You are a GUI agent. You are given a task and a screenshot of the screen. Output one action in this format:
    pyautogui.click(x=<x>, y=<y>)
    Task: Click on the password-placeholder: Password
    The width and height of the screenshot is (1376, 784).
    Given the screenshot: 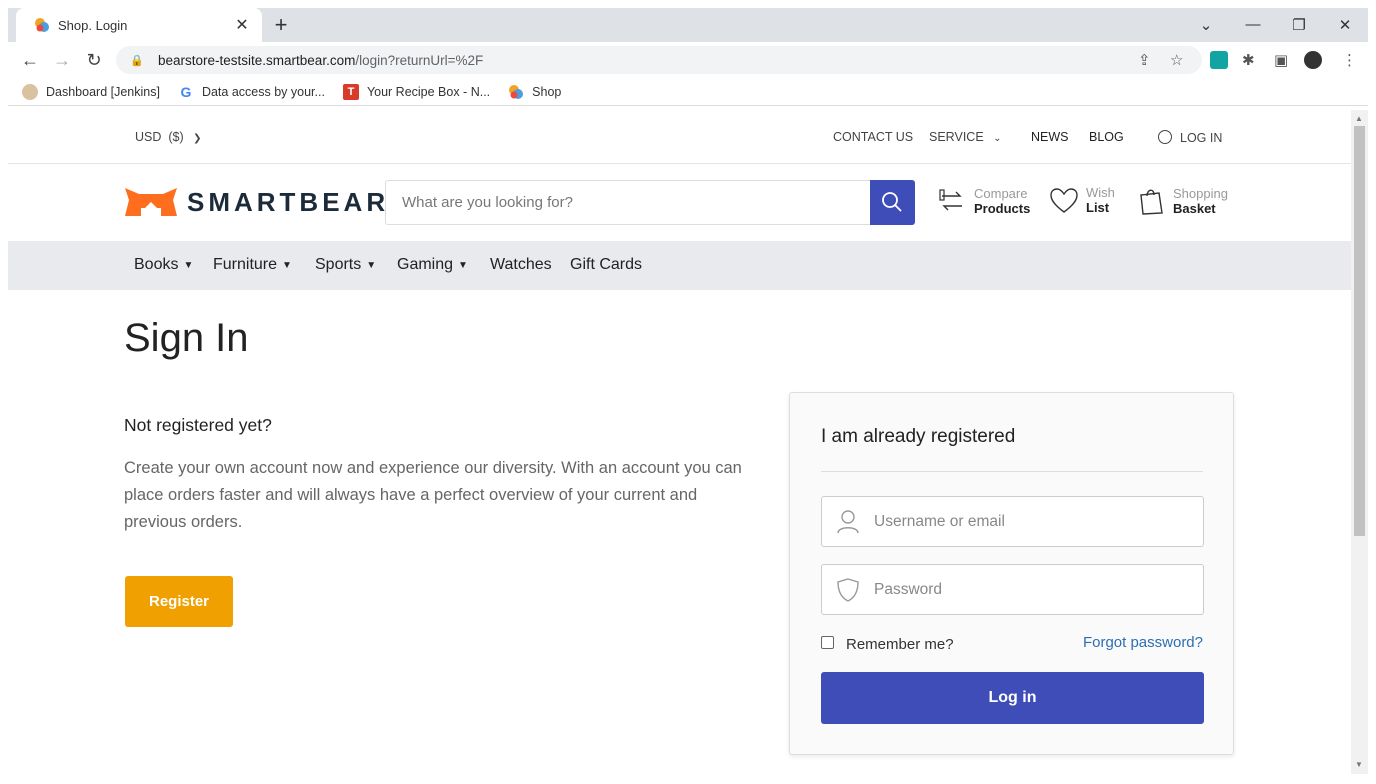 What is the action you would take?
    pyautogui.click(x=908, y=589)
    